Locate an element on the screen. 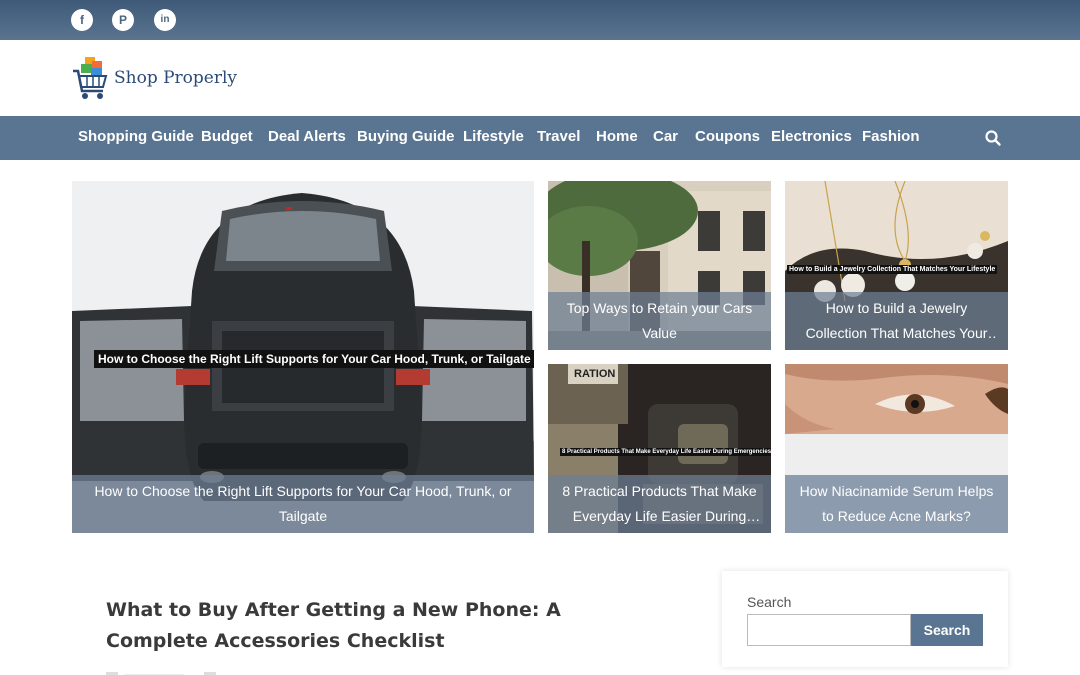 The height and width of the screenshot is (675, 1080). top-social-bar: f P in is located at coordinates (540, 20).